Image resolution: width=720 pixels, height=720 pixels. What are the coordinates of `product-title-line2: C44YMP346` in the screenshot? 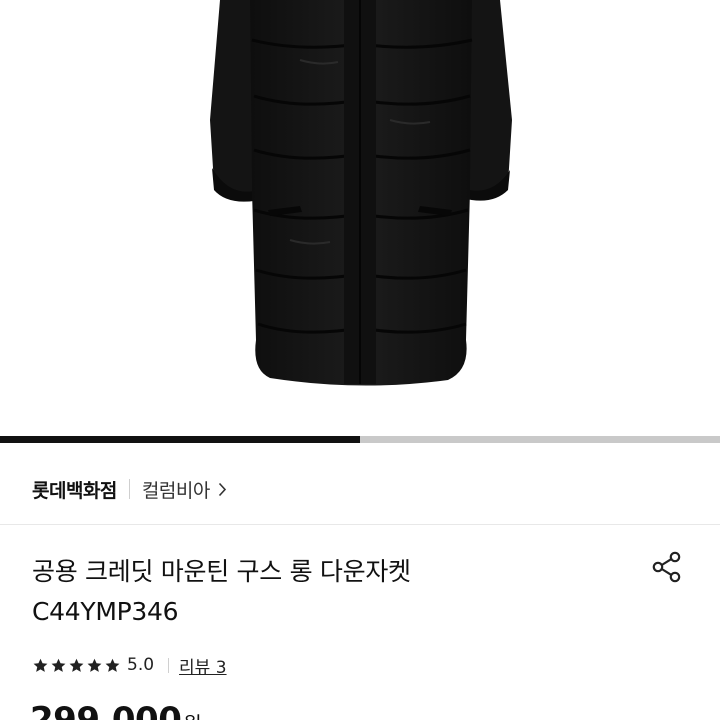 It's located at (105, 611).